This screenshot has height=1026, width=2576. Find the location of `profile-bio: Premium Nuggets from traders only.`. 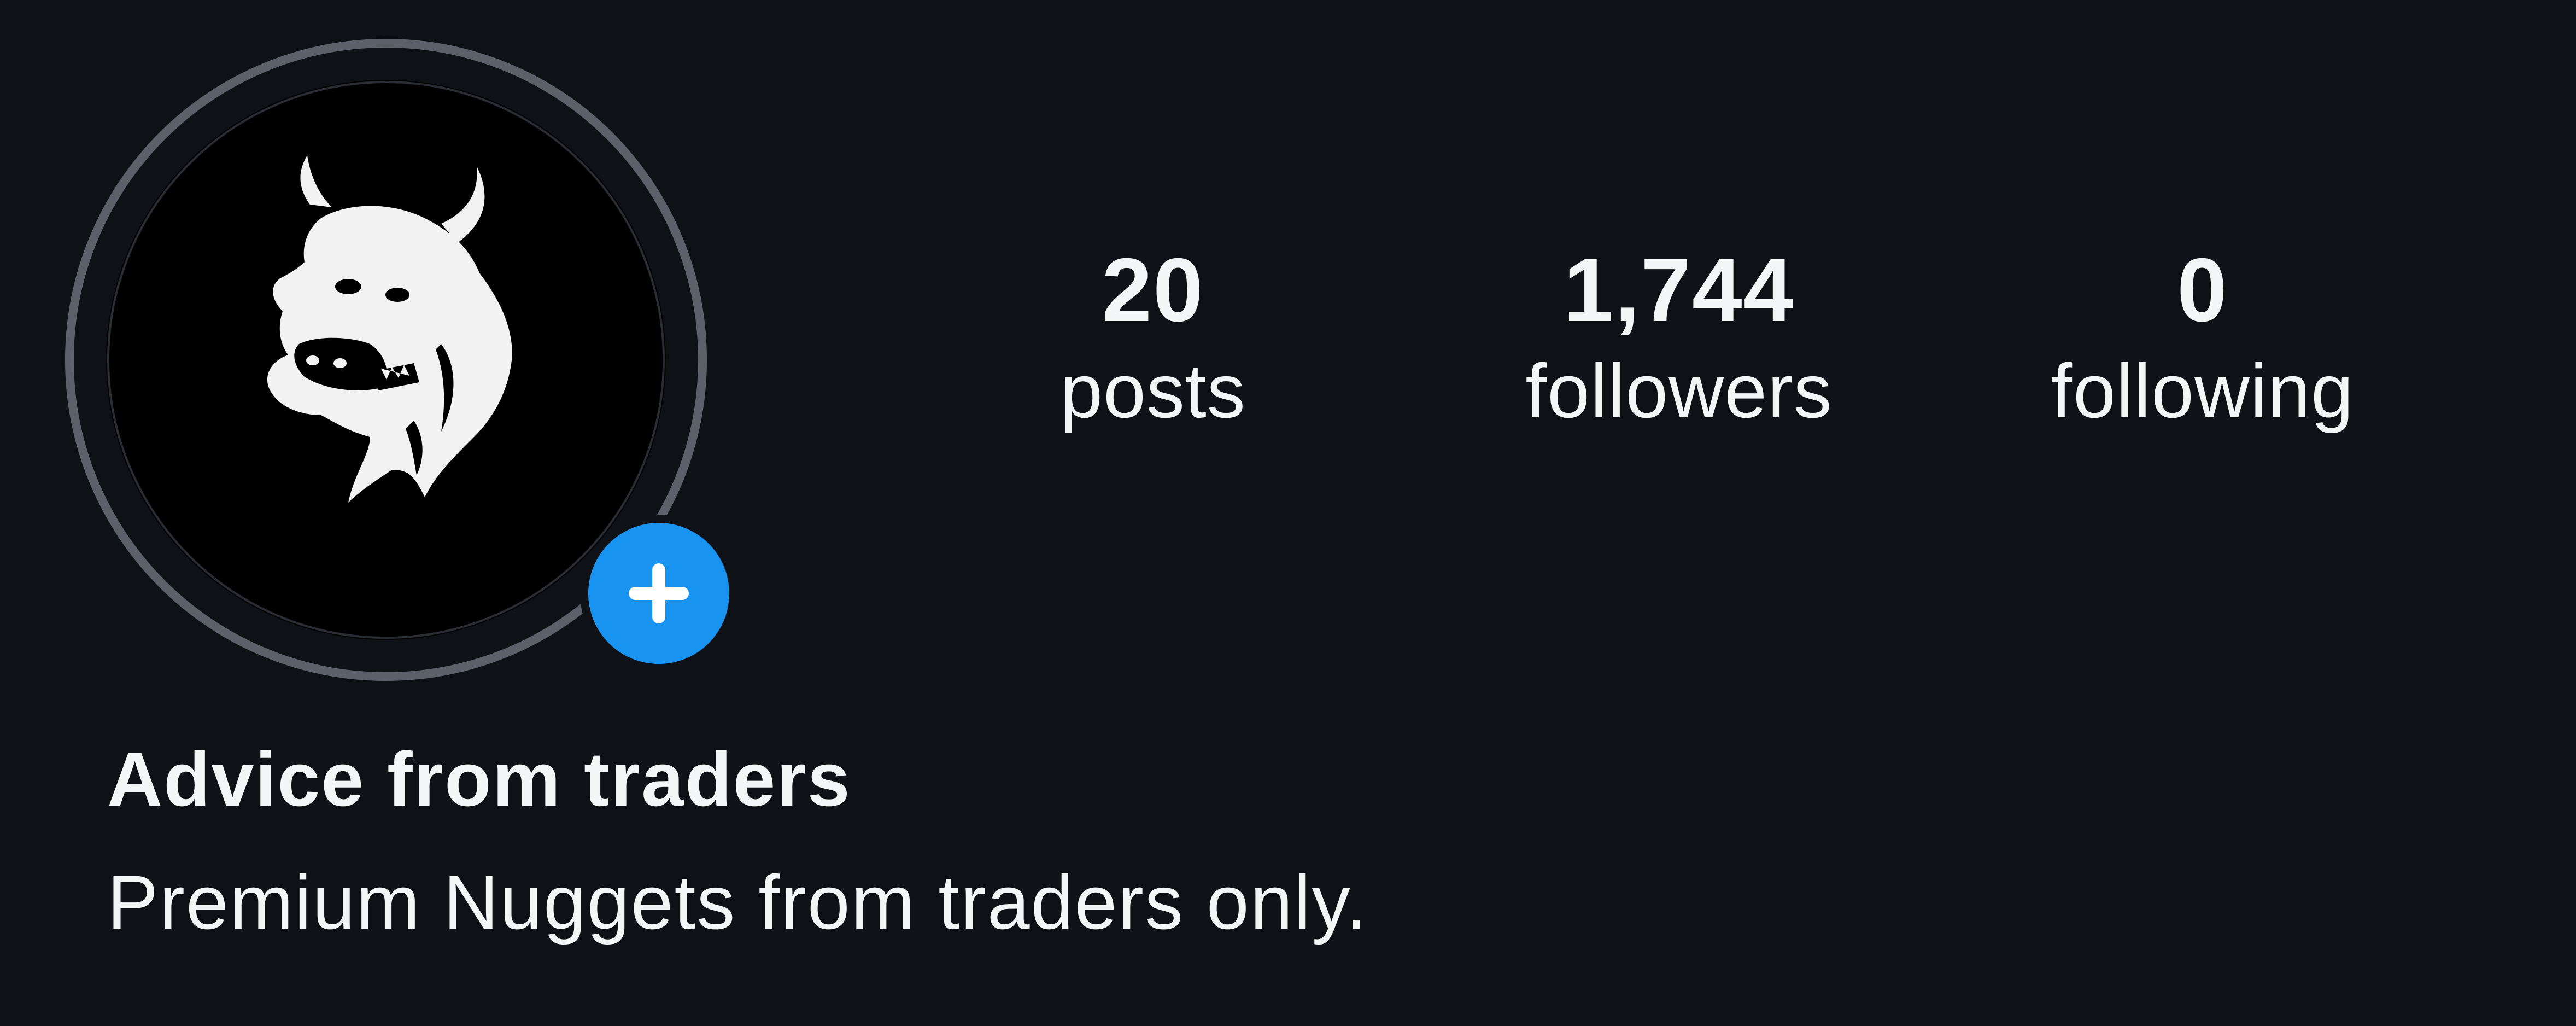

profile-bio: Premium Nuggets from traders only. is located at coordinates (738, 902).